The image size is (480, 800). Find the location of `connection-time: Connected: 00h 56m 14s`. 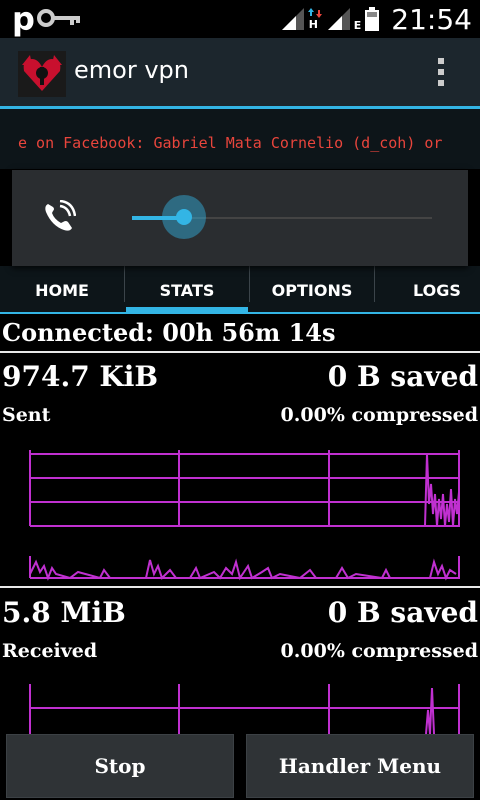

connection-time: Connected: 00h 56m 14s is located at coordinates (169, 332).